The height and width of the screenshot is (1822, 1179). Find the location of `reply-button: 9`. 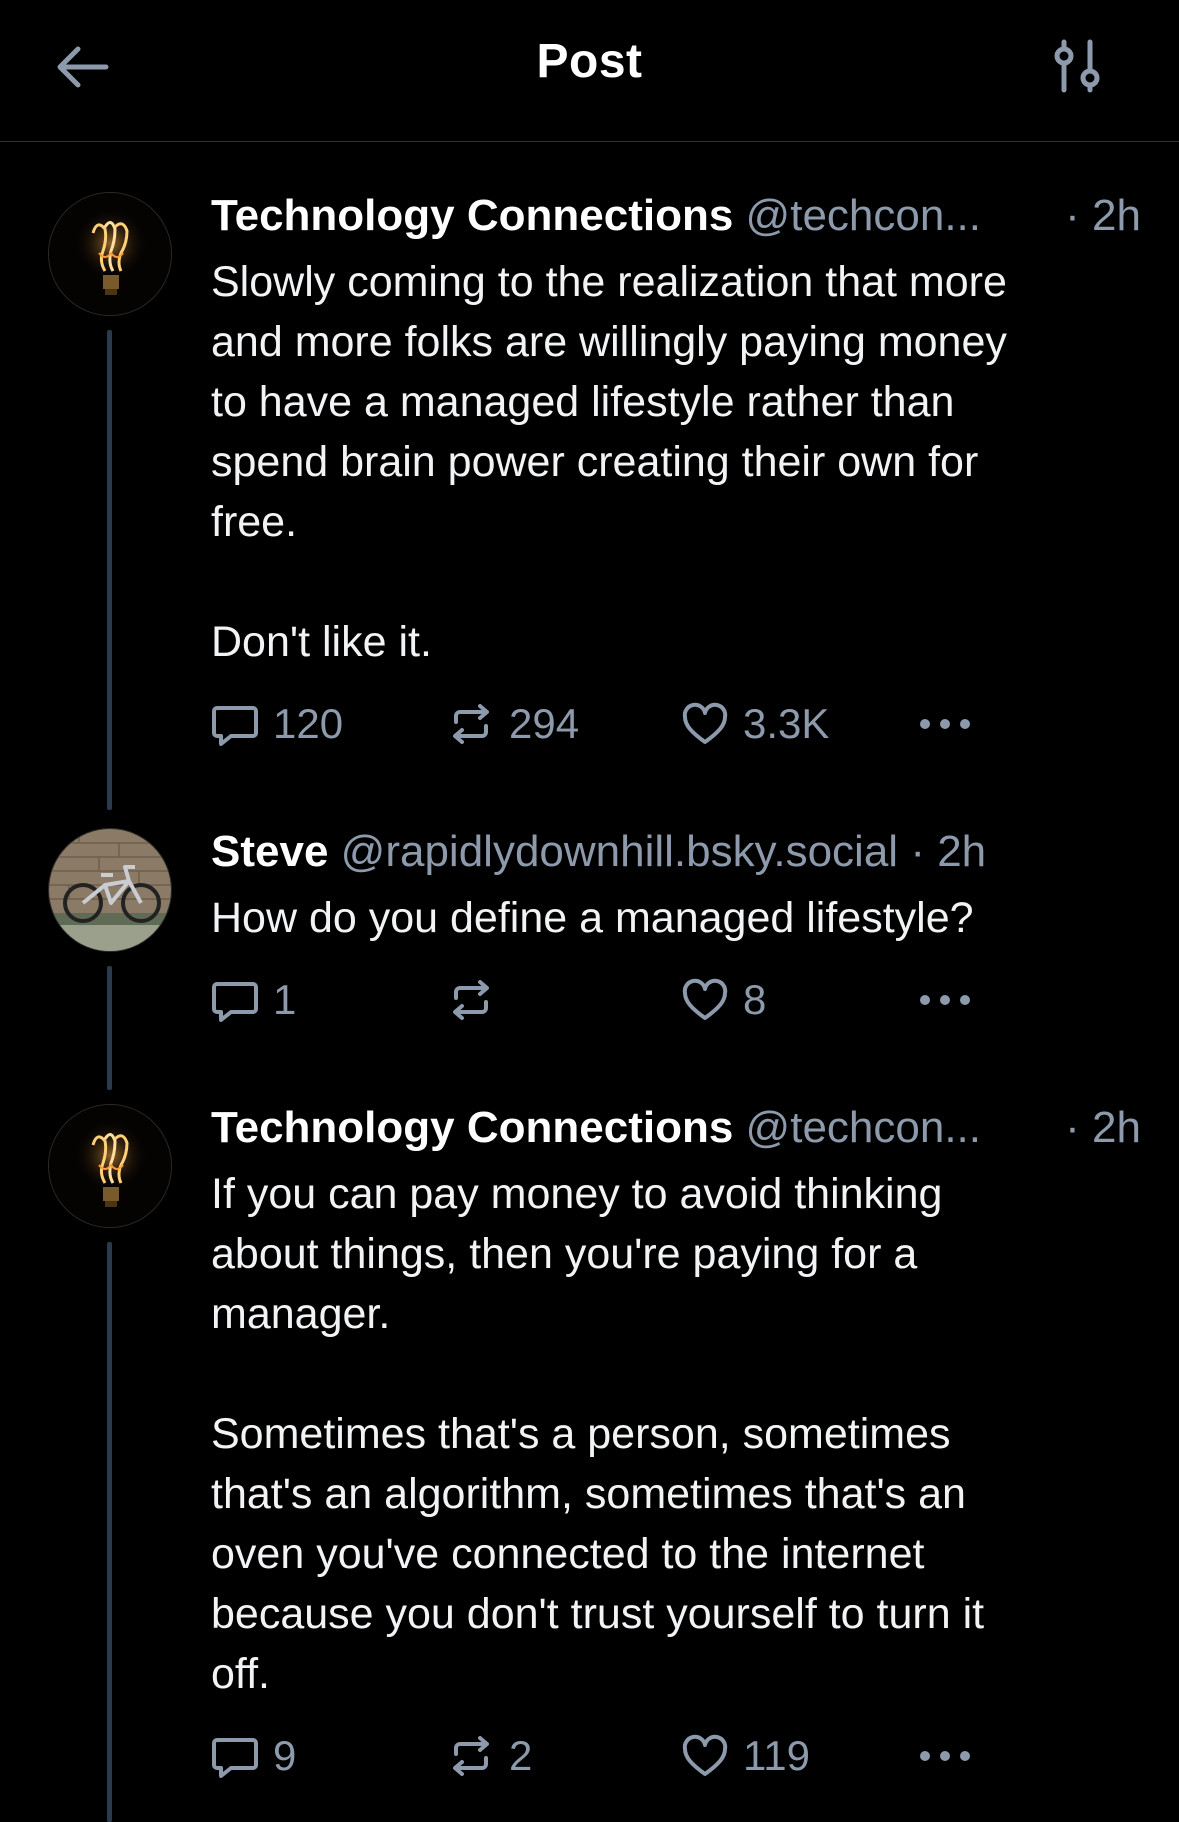

reply-button: 9 is located at coordinates (253, 1756).